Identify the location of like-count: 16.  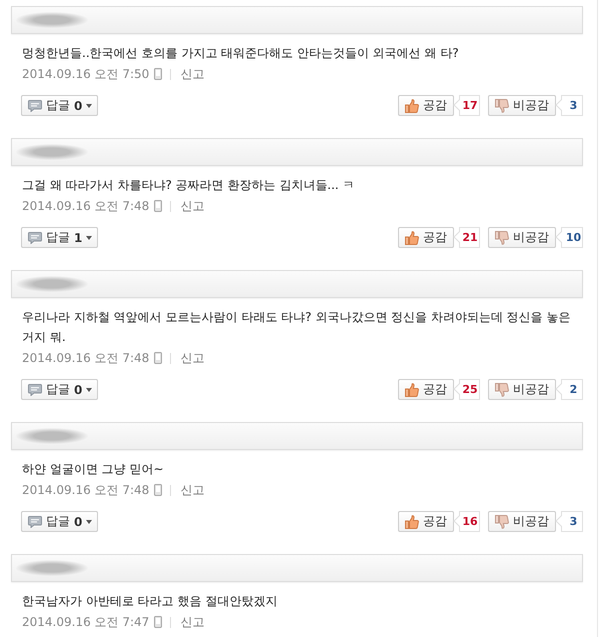
(467, 521).